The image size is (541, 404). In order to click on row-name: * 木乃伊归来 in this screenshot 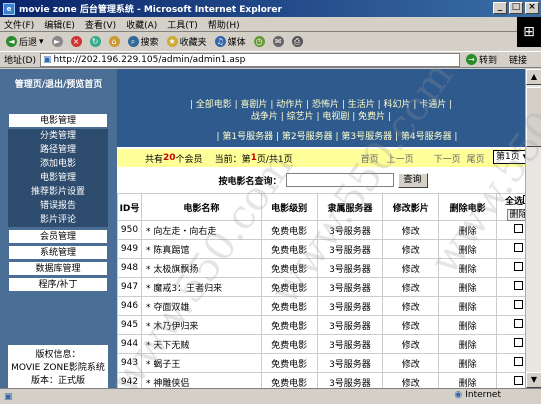, I will do `click(201, 325)`.